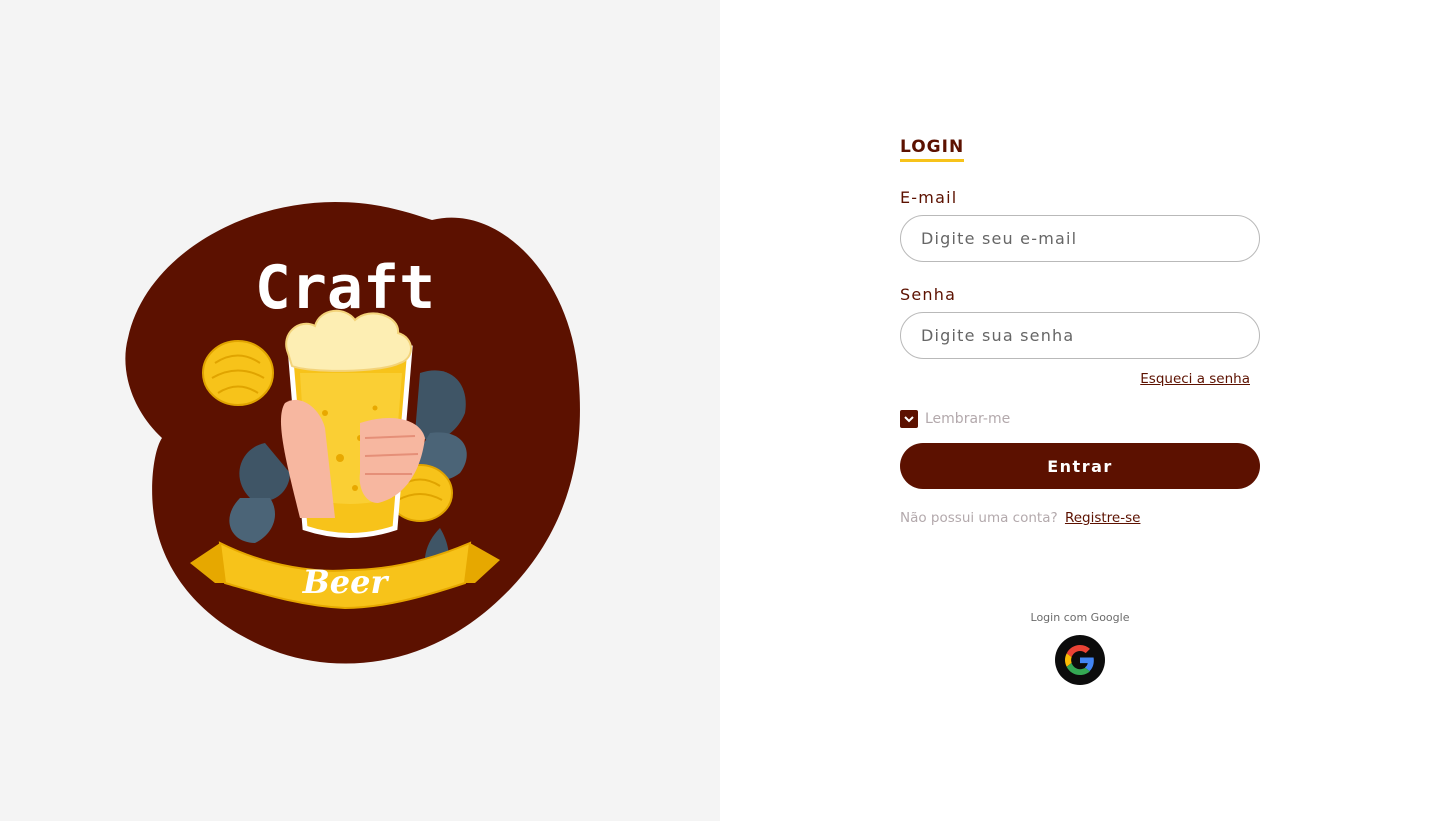  I want to click on remember-me-row: Lembrar-me, so click(955, 419).